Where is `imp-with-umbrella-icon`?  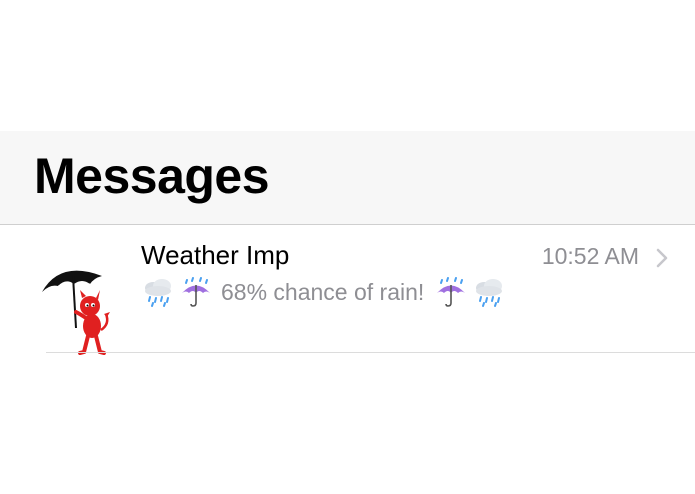
imp-with-umbrella-icon is located at coordinates (76, 312).